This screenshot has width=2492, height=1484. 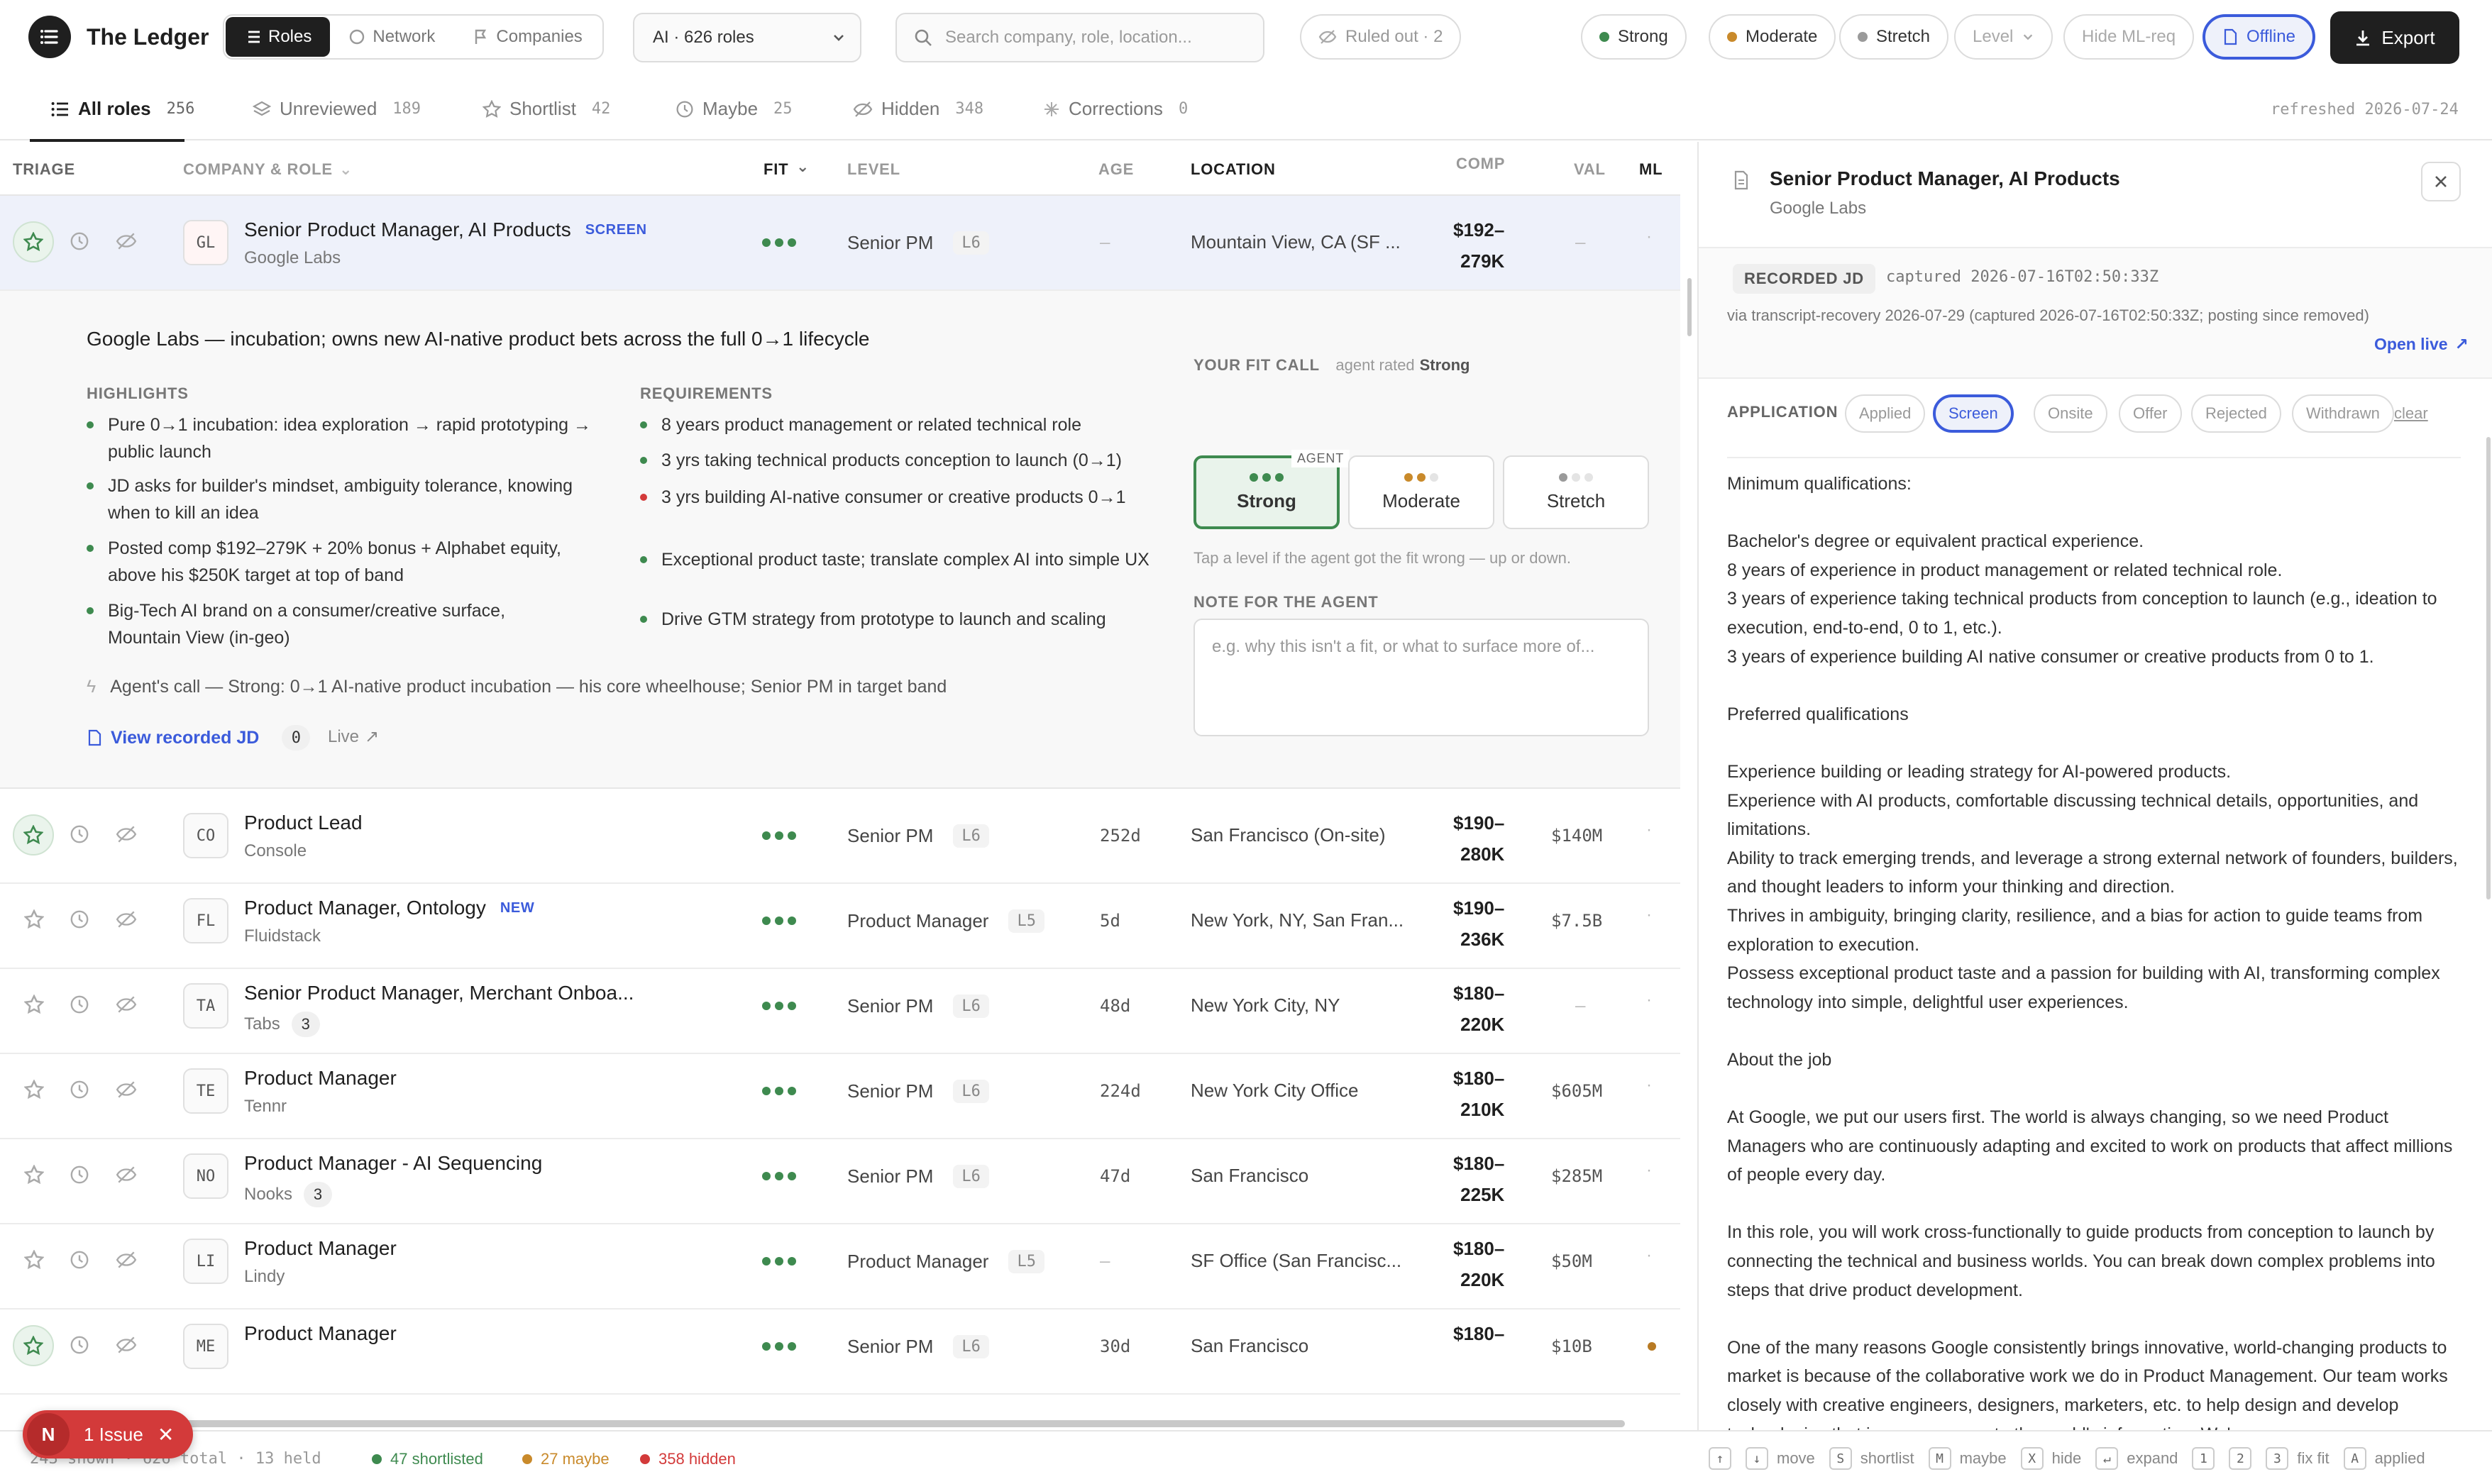 I want to click on tab-maybe: Maybe 25, so click(x=735, y=109).